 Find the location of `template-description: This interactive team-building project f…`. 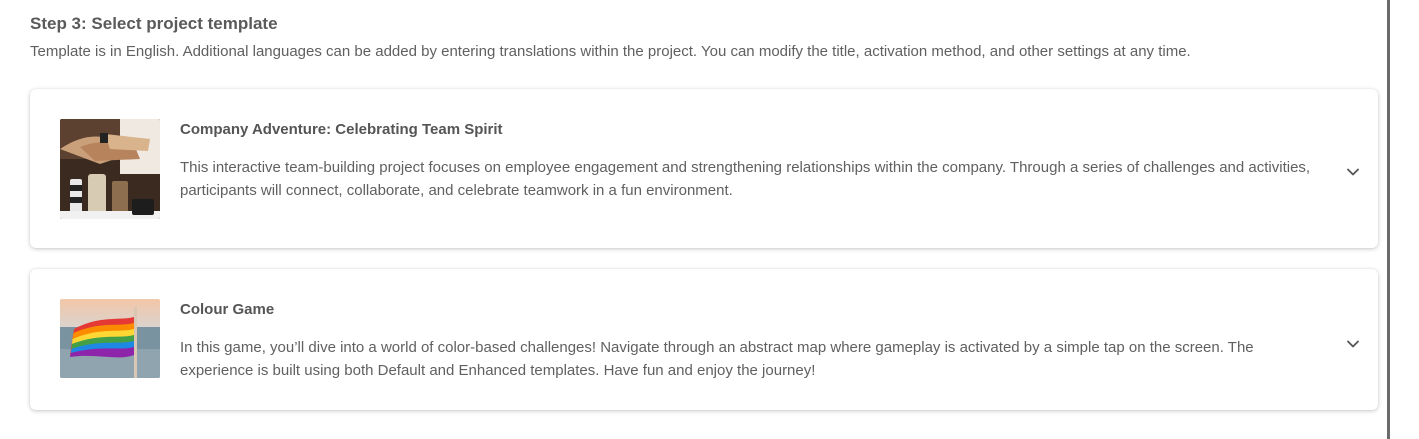

template-description: This interactive team-building project f… is located at coordinates (745, 179).